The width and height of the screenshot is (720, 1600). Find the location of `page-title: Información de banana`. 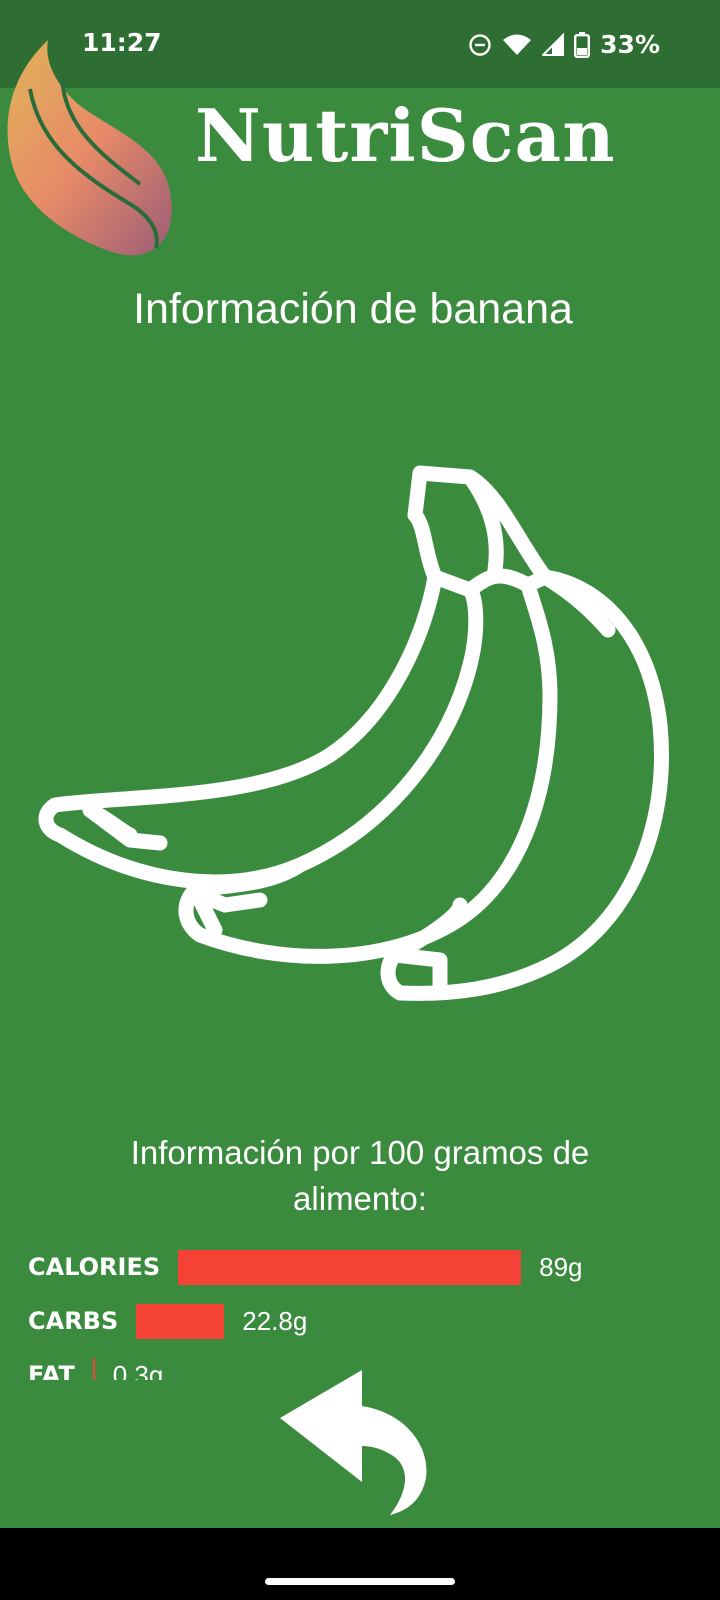

page-title: Información de banana is located at coordinates (353, 309).